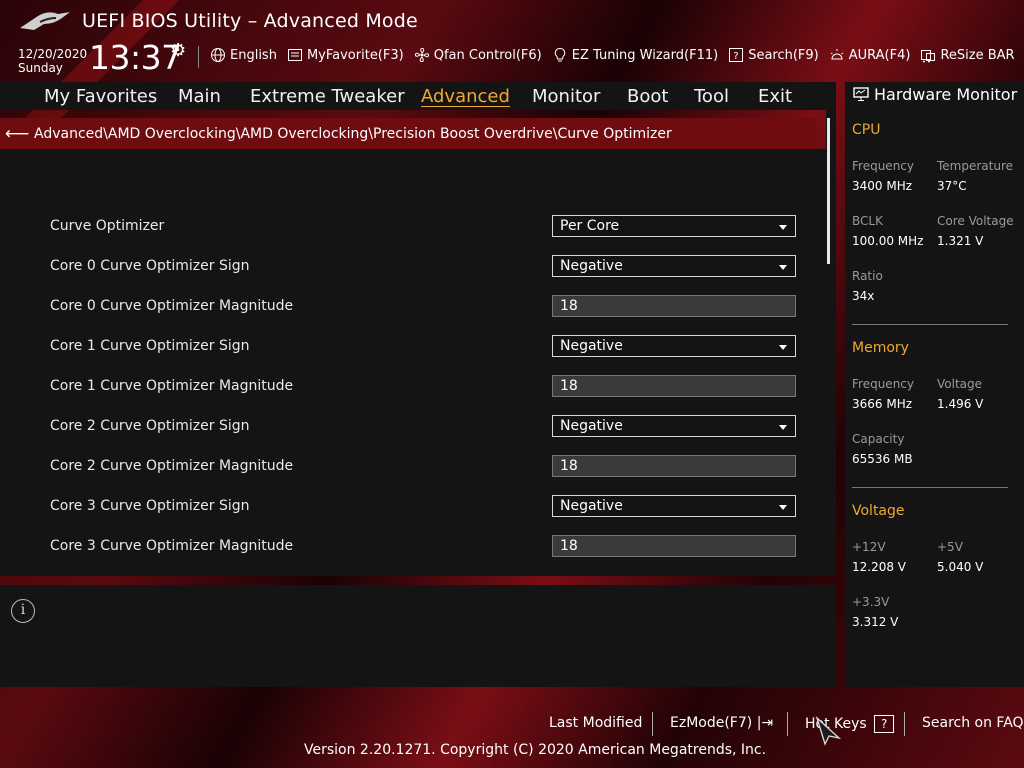 The image size is (1024, 768). I want to click on setting-row-core3-sign: Core 3 Curve Optimizer Sign Negative, so click(424, 507).